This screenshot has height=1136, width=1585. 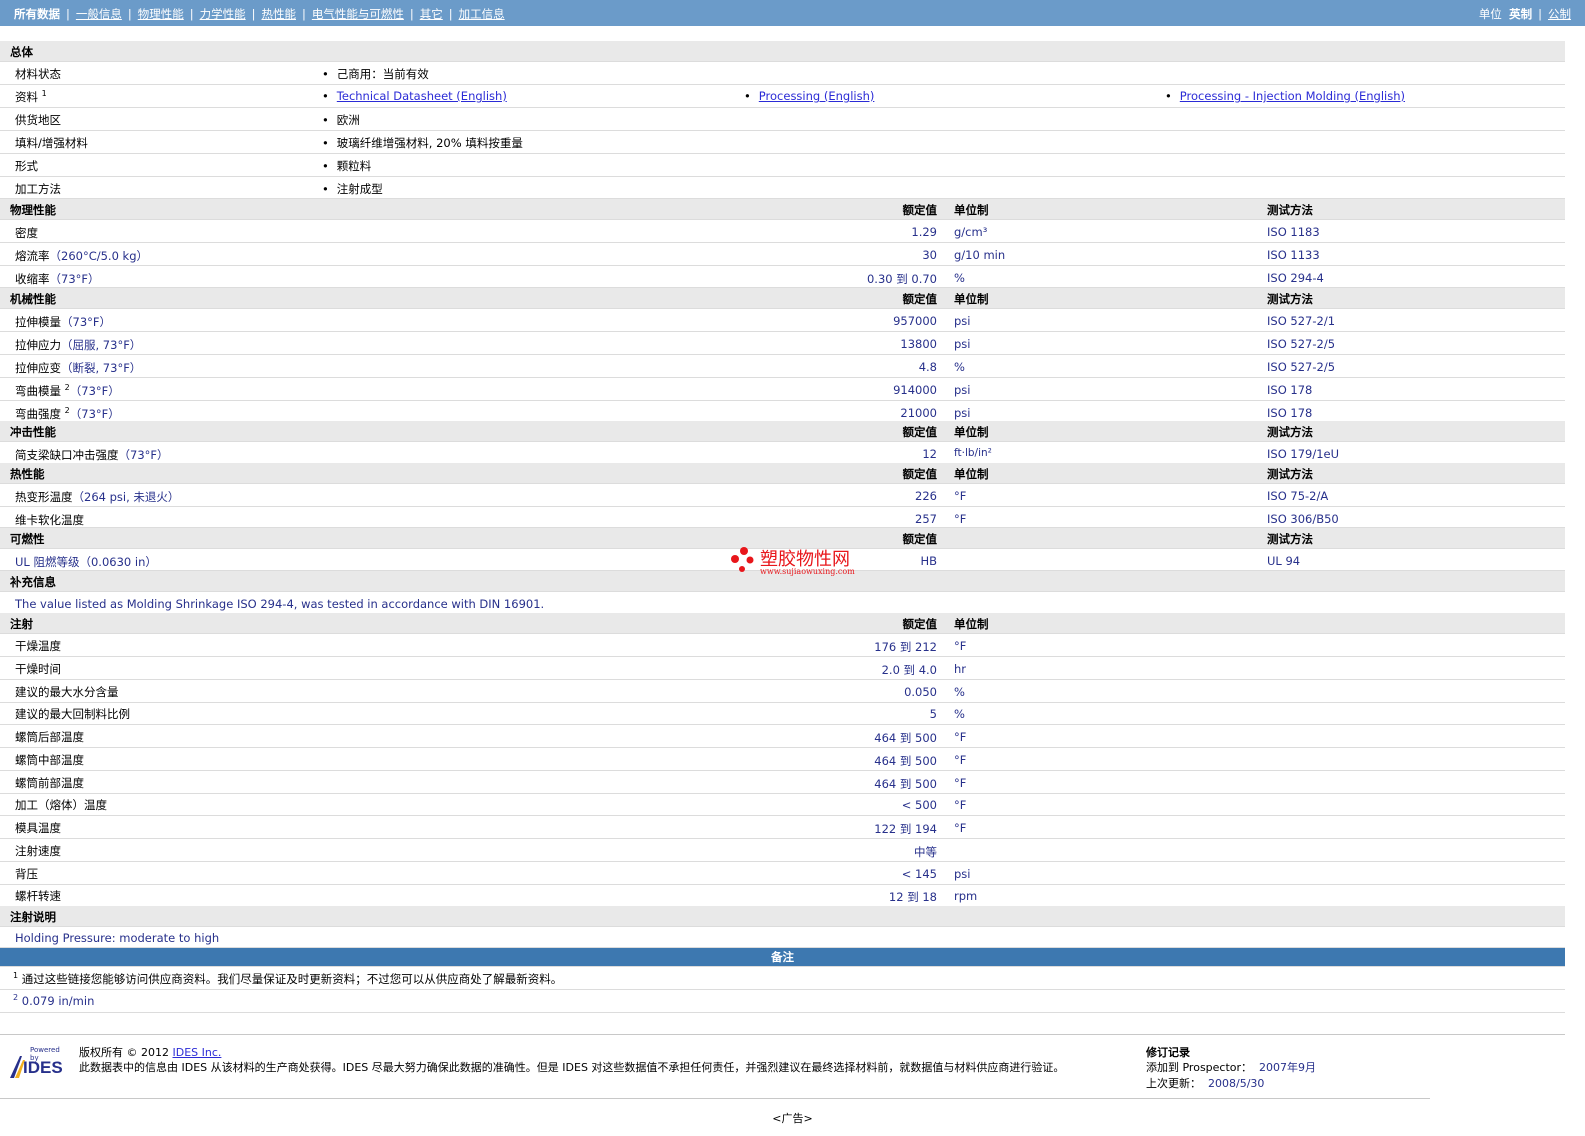 What do you see at coordinates (817, 96) in the screenshot?
I see `processing-link: Processing (English)` at bounding box center [817, 96].